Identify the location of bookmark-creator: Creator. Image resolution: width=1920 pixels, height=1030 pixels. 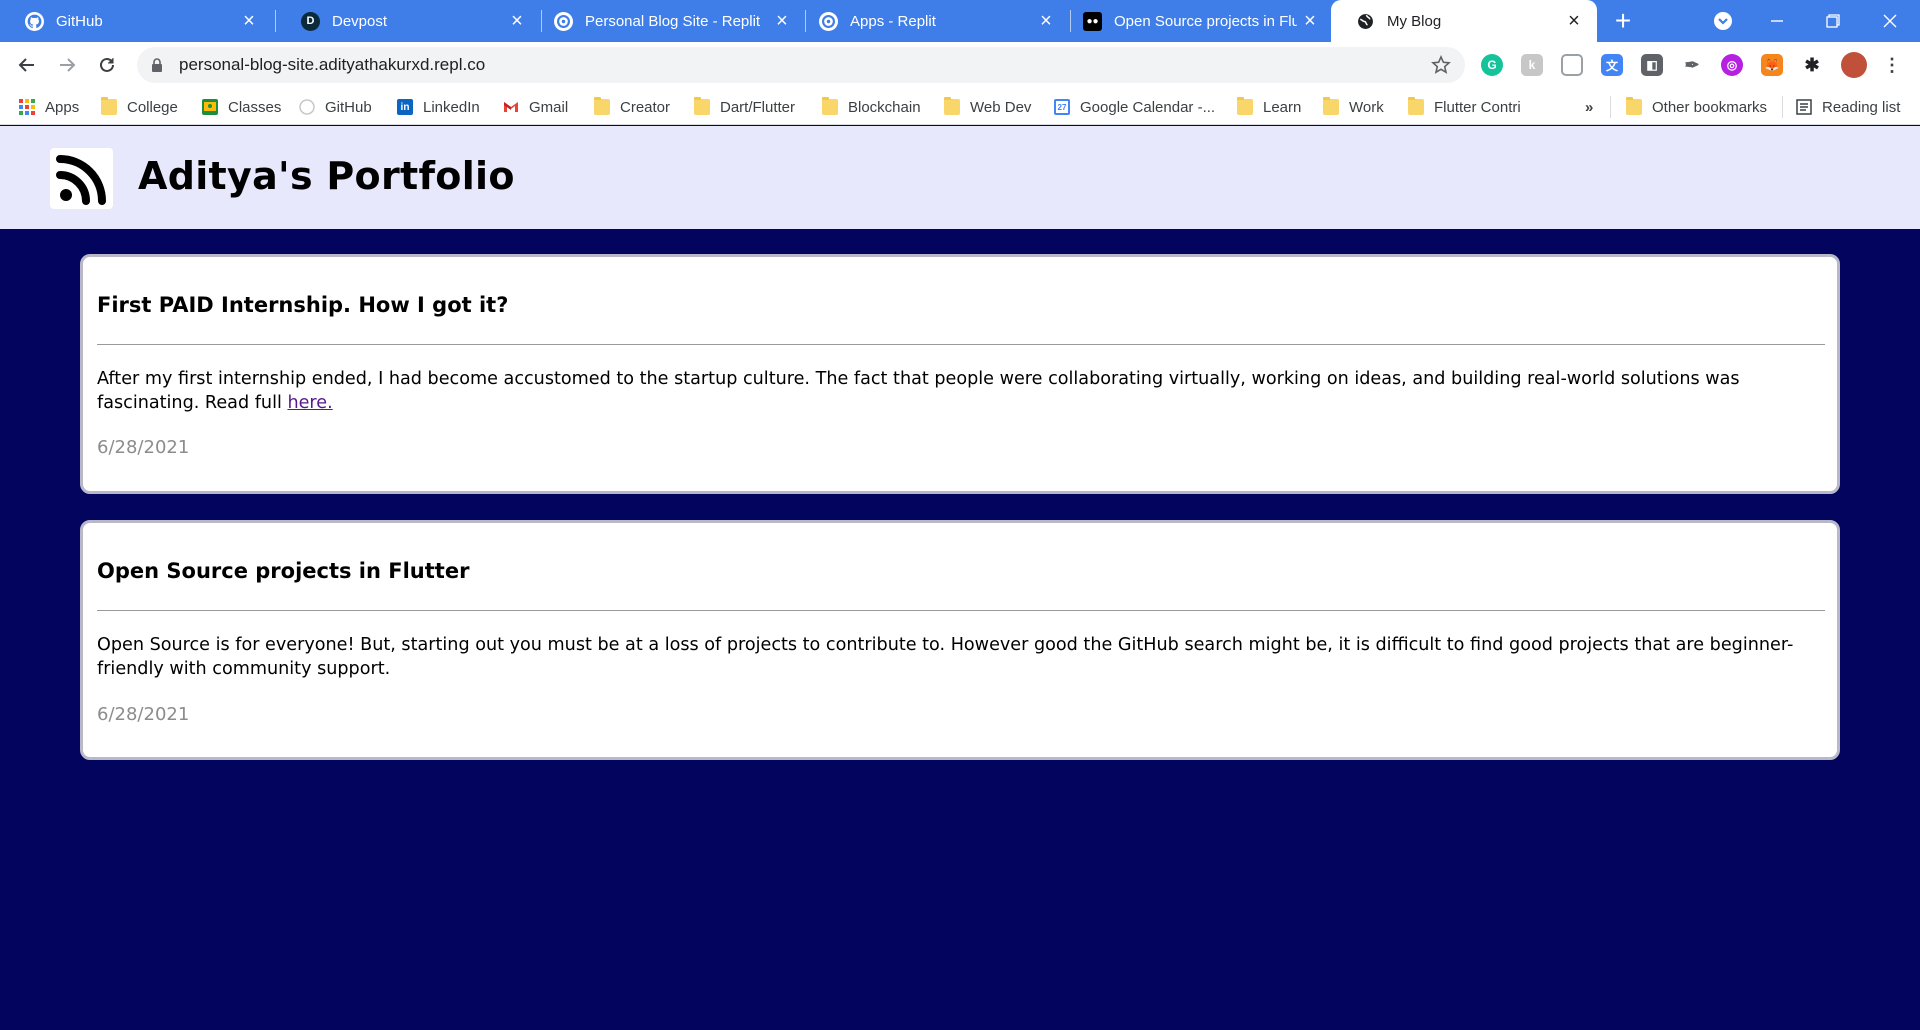
(632, 107).